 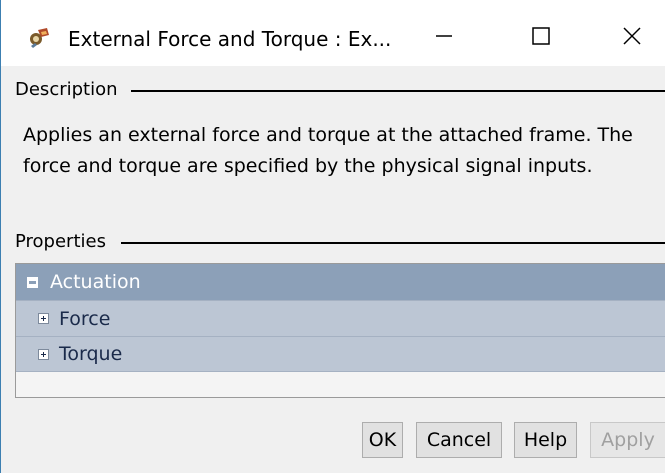 I want to click on tree-group-actuation: Actuation, so click(x=340, y=282).